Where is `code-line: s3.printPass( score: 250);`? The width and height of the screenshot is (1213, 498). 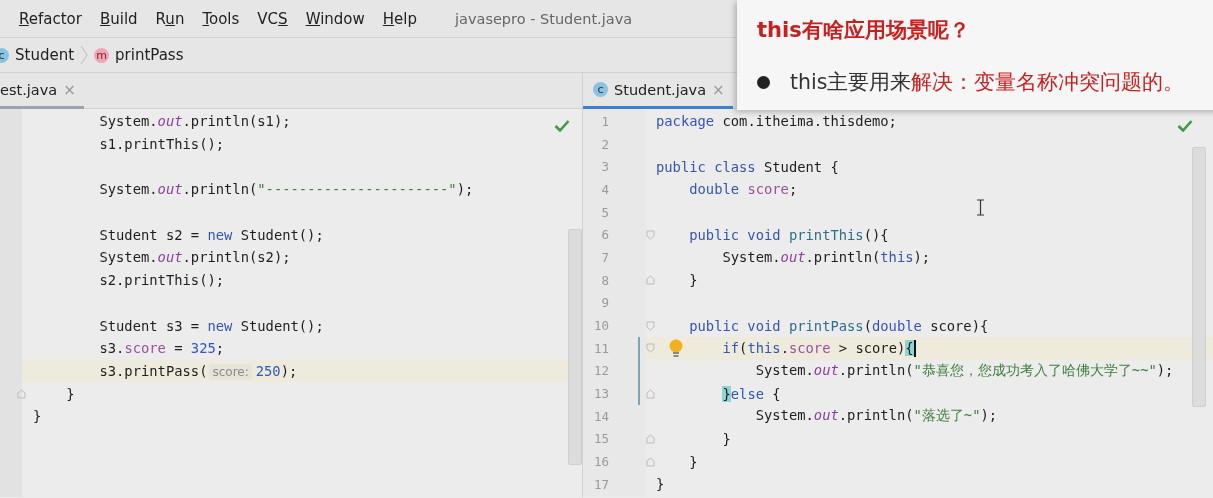 code-line: s3.printPass( score: 250); is located at coordinates (198, 370).